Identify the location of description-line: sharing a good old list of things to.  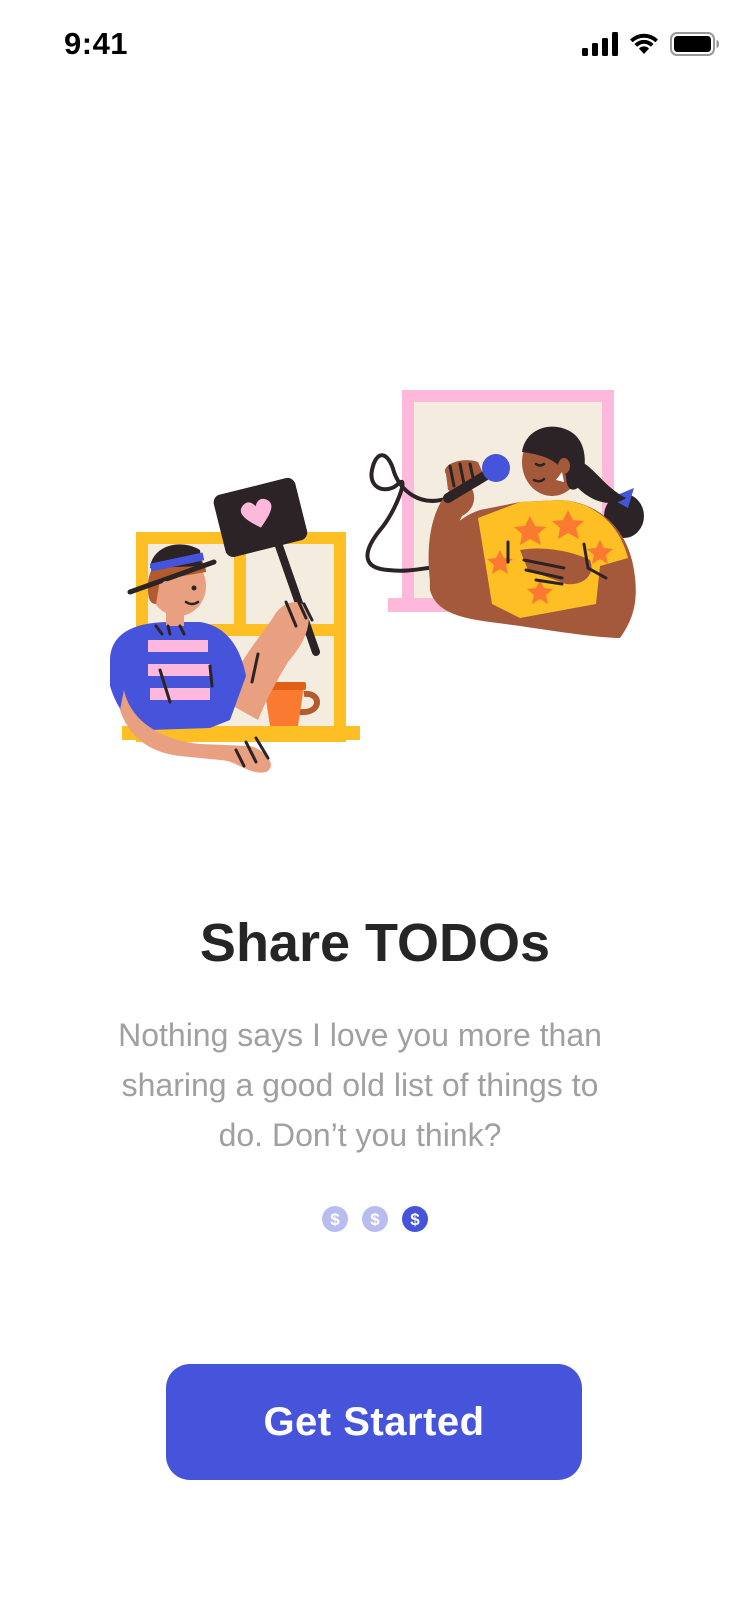
(360, 1085).